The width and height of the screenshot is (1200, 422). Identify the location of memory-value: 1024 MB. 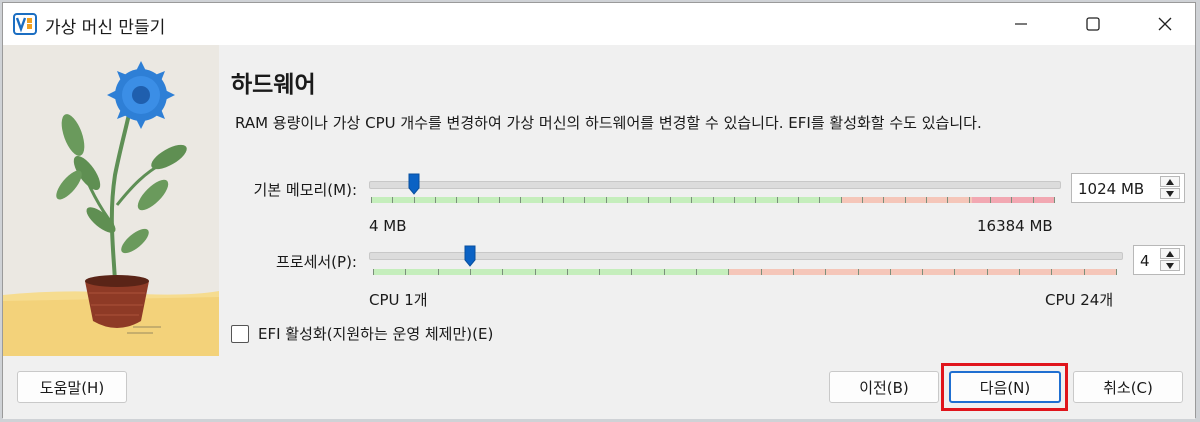
(1111, 189).